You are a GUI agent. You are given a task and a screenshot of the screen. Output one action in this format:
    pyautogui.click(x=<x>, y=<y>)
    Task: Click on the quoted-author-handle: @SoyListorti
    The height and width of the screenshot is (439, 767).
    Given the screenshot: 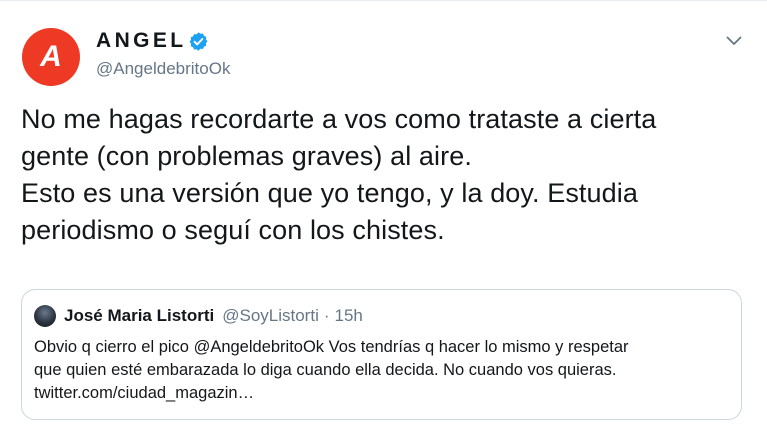 What is the action you would take?
    pyautogui.click(x=270, y=315)
    